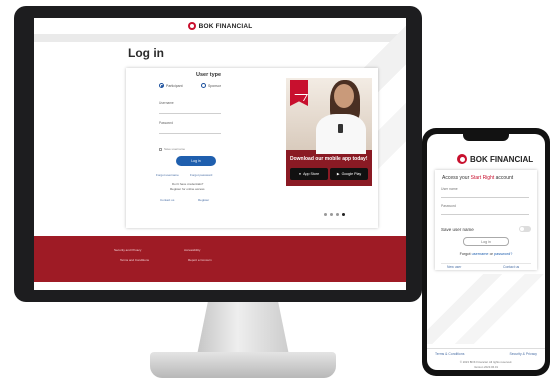  What do you see at coordinates (338, 174) in the screenshot?
I see `play-icon: ▶` at bounding box center [338, 174].